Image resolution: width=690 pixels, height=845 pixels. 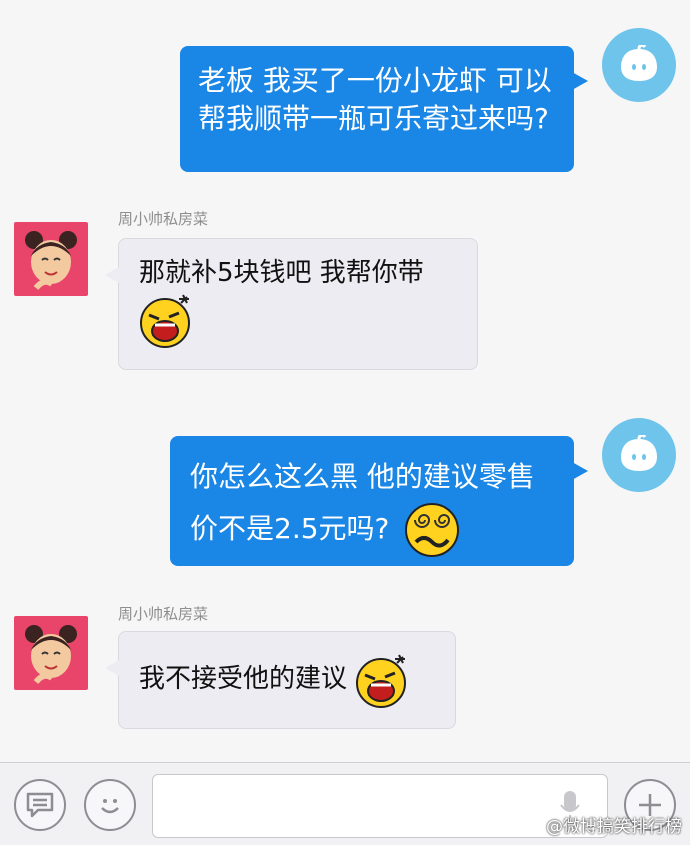 I want to click on emoji-button, so click(x=110, y=805).